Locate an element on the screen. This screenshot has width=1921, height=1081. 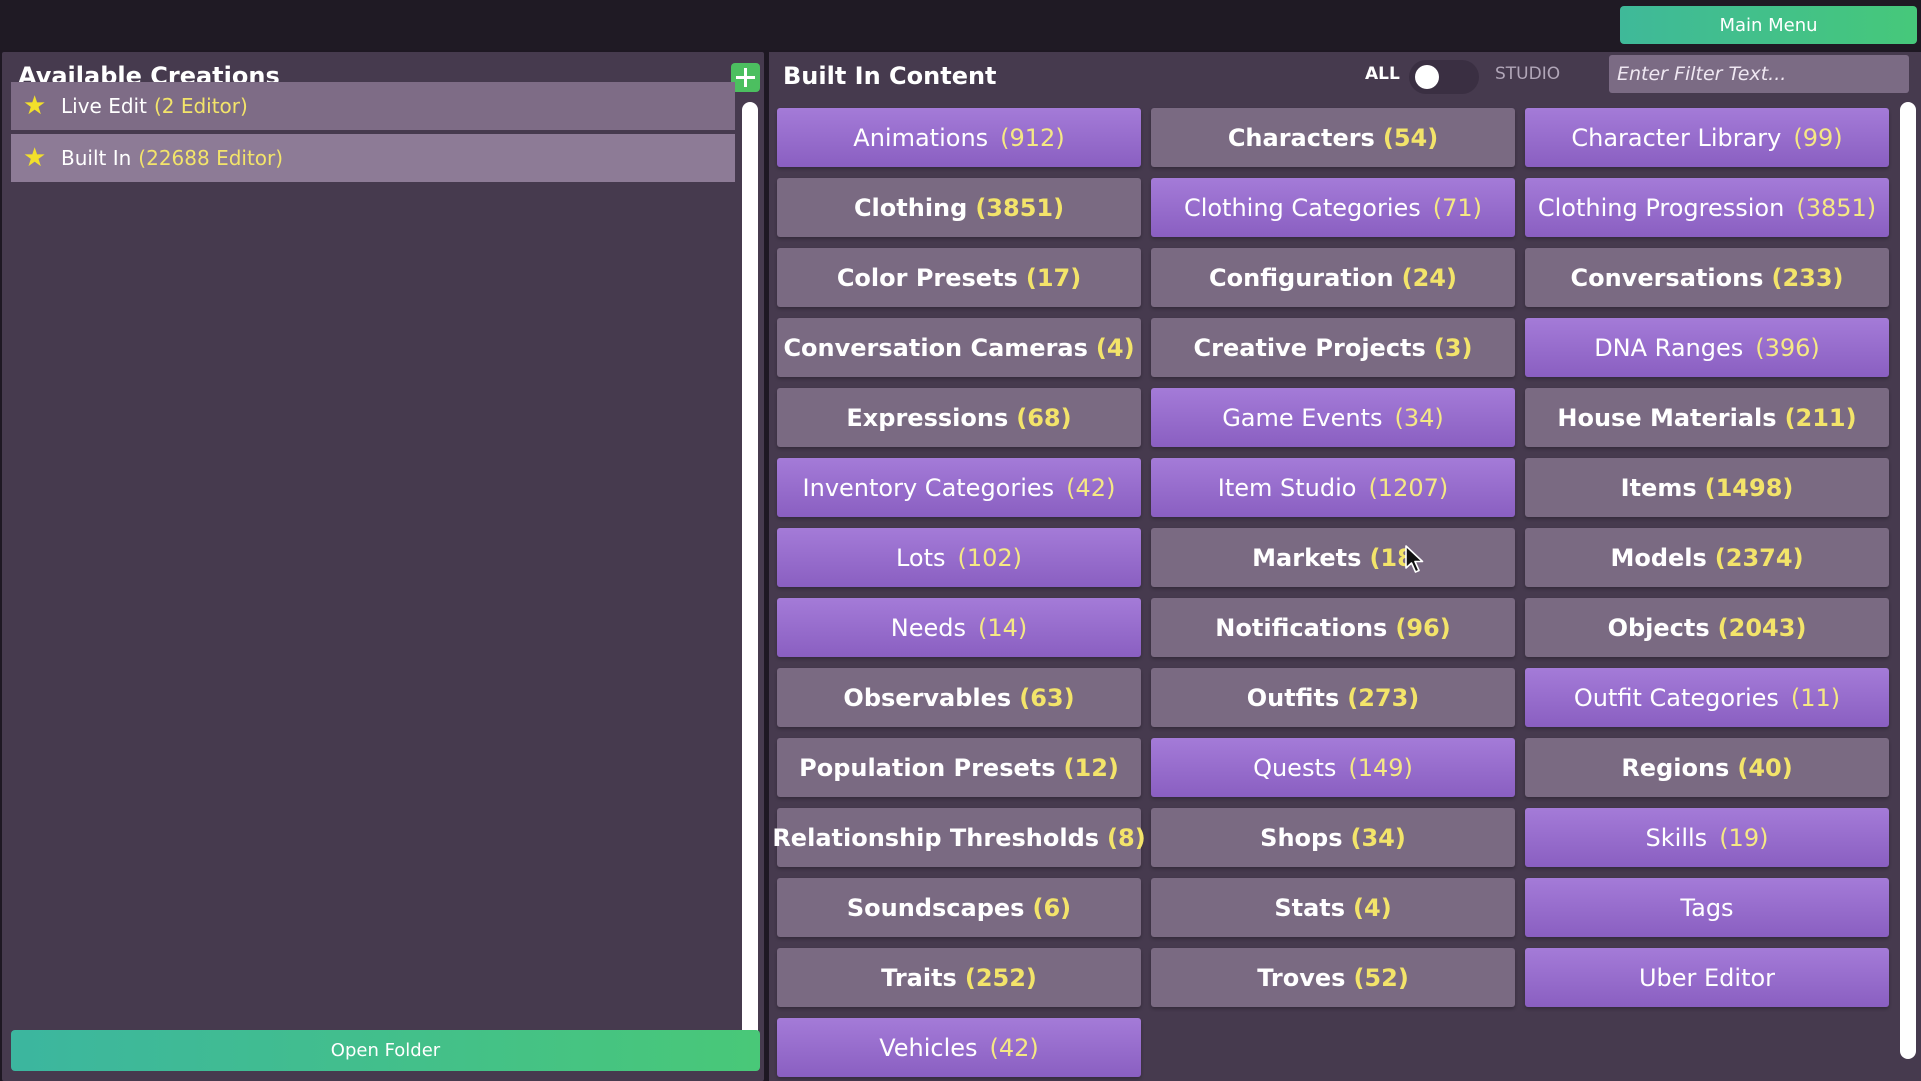
creation-item-live-edit: ★ Live Edit (2 Editor) is located at coordinates (373, 106).